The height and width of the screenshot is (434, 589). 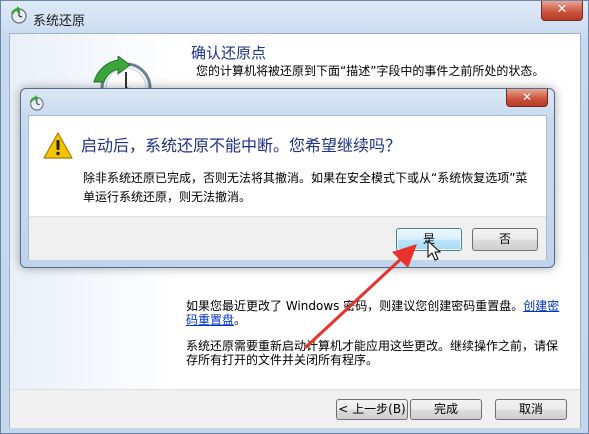 I want to click on password-note-suffix: 。, so click(x=240, y=320).